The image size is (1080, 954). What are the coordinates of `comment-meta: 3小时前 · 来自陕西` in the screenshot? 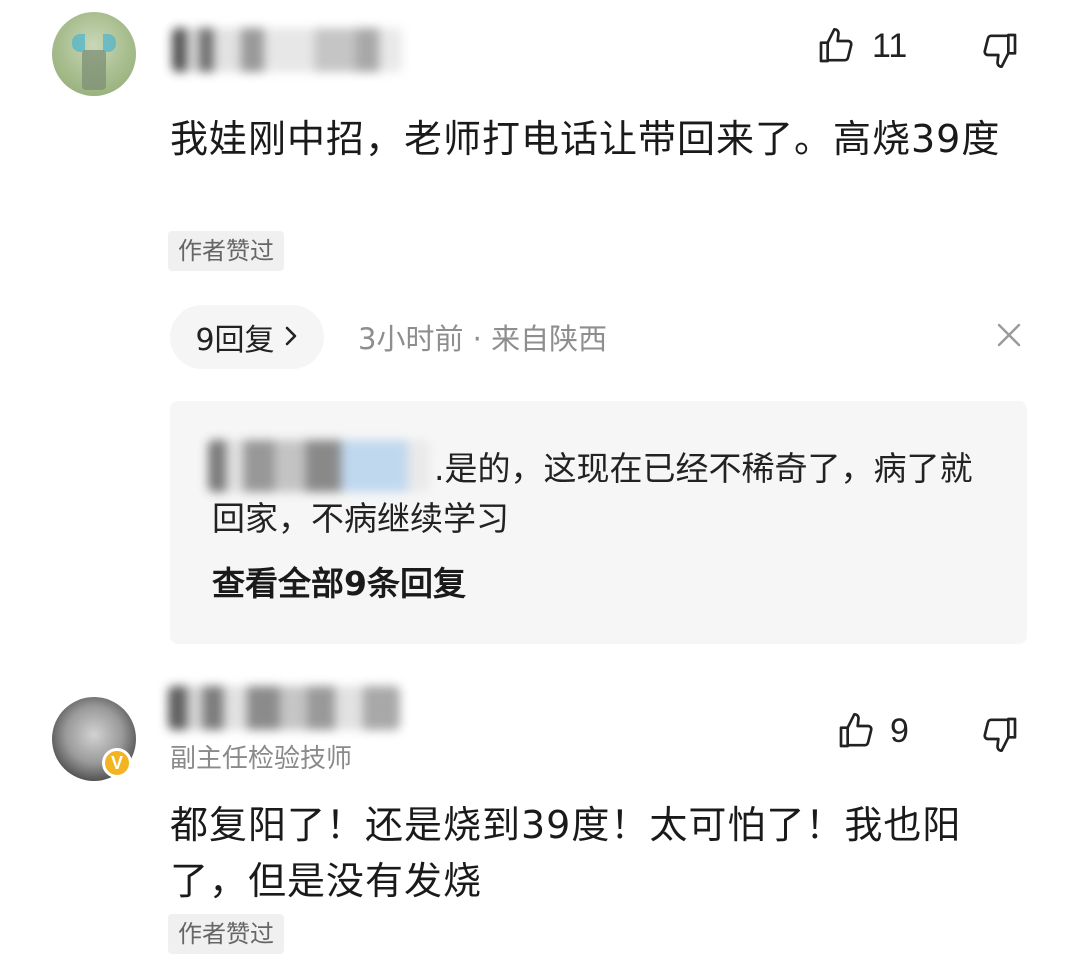 It's located at (483, 339).